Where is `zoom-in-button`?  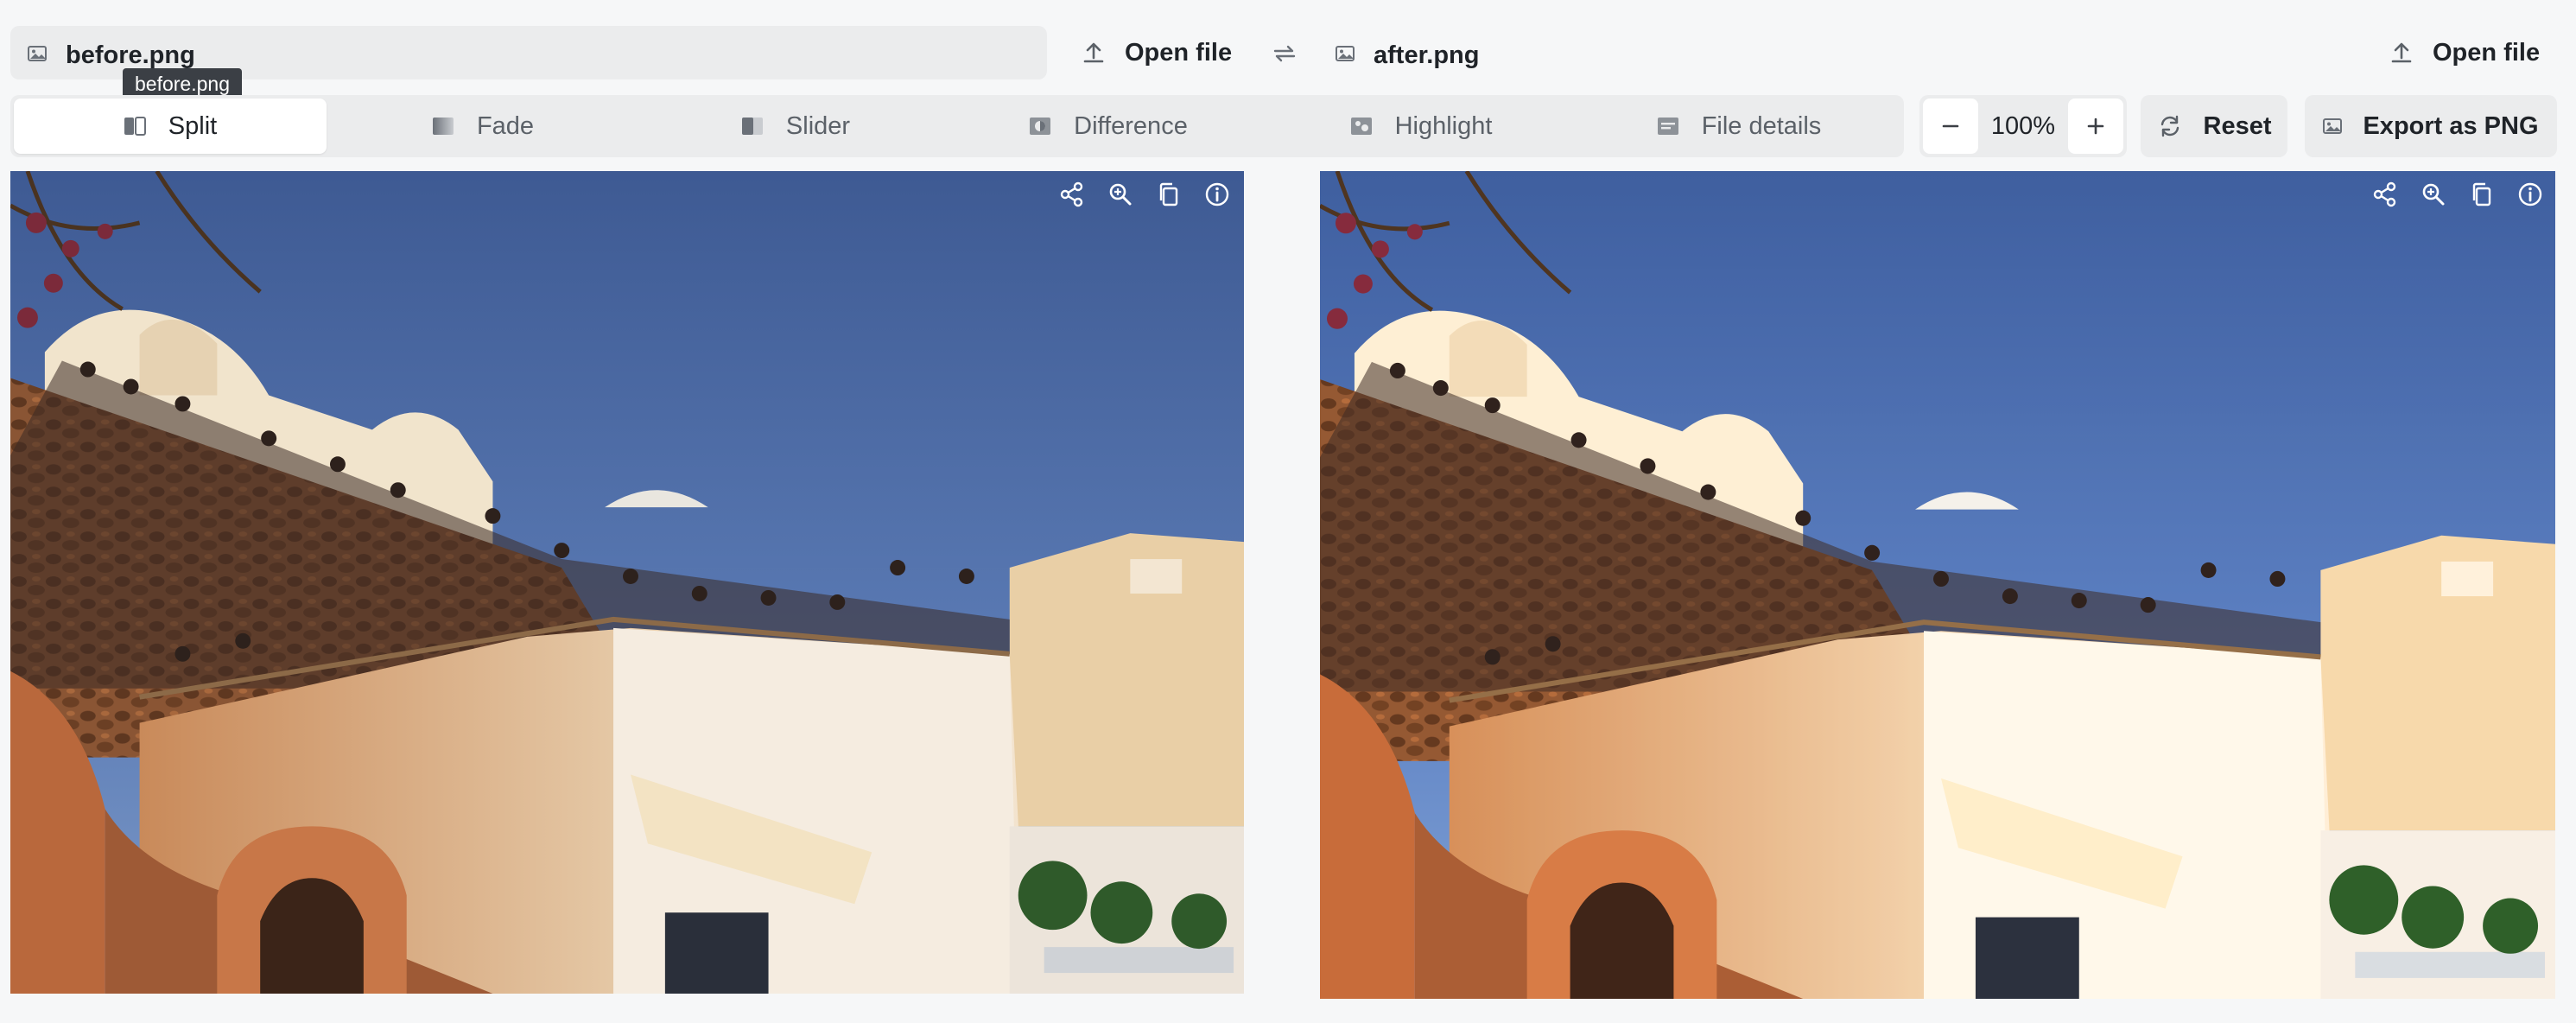 zoom-in-button is located at coordinates (2095, 126).